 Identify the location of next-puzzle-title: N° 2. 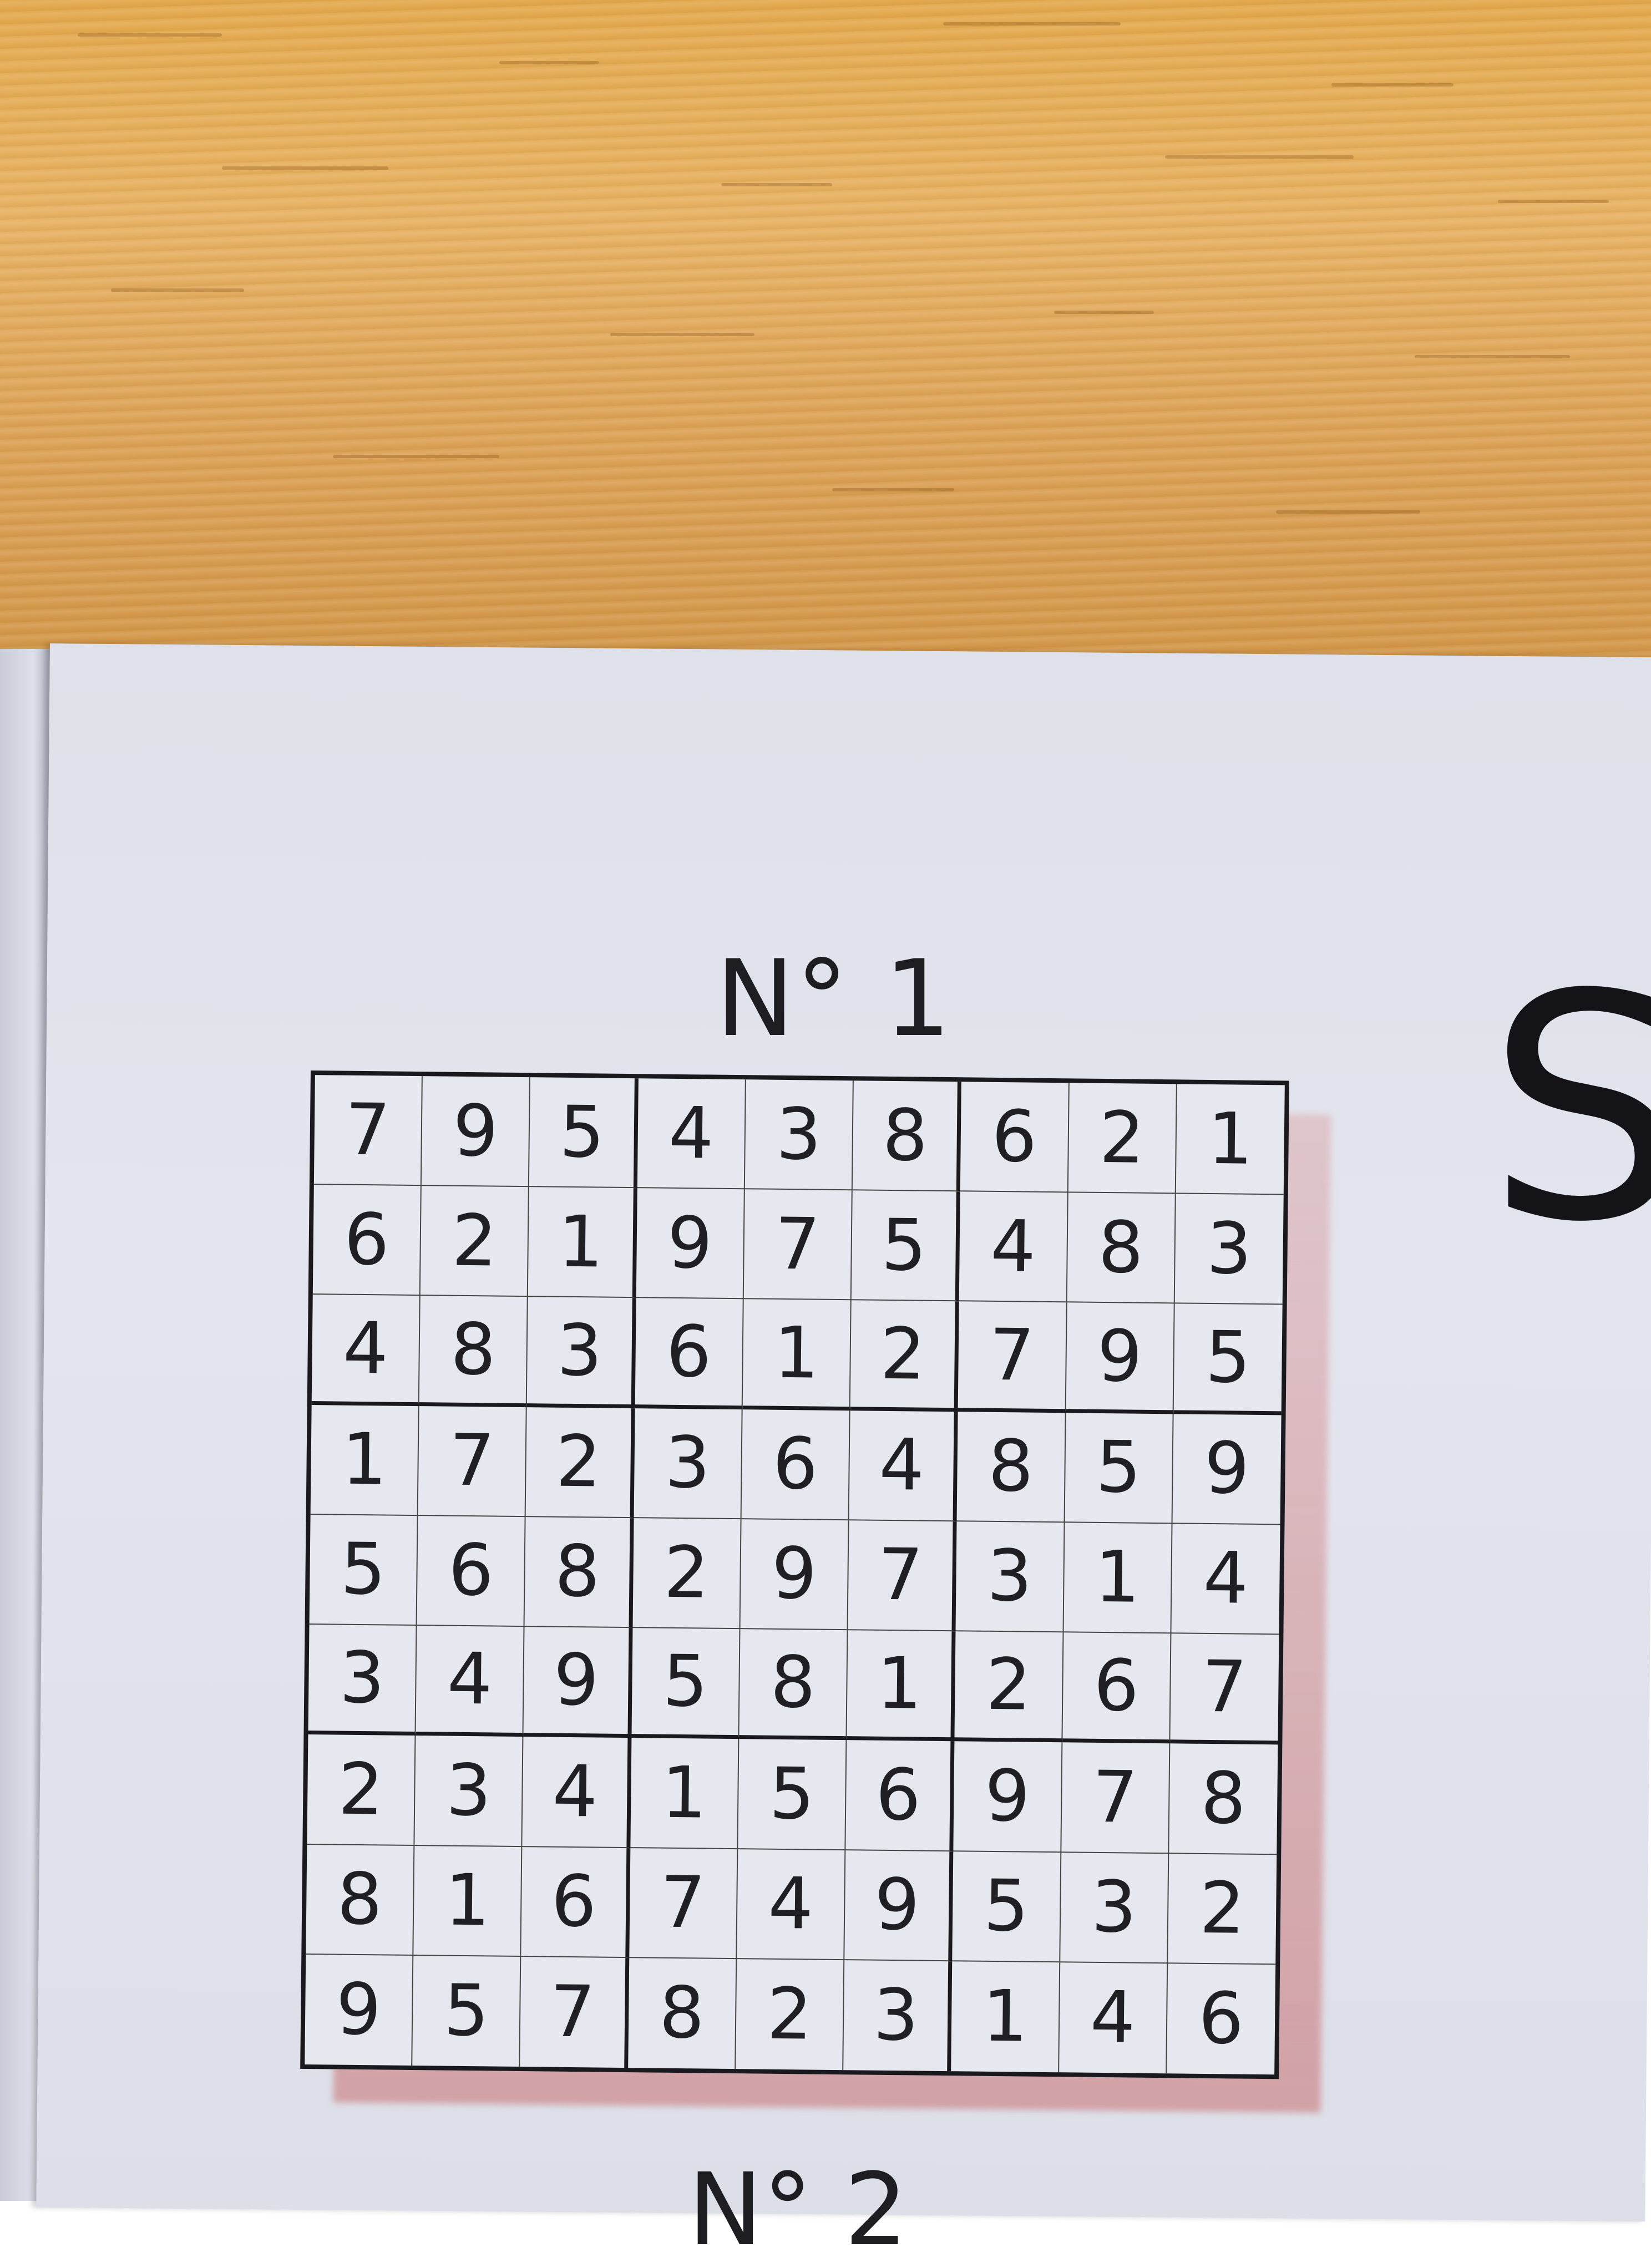
(798, 2210).